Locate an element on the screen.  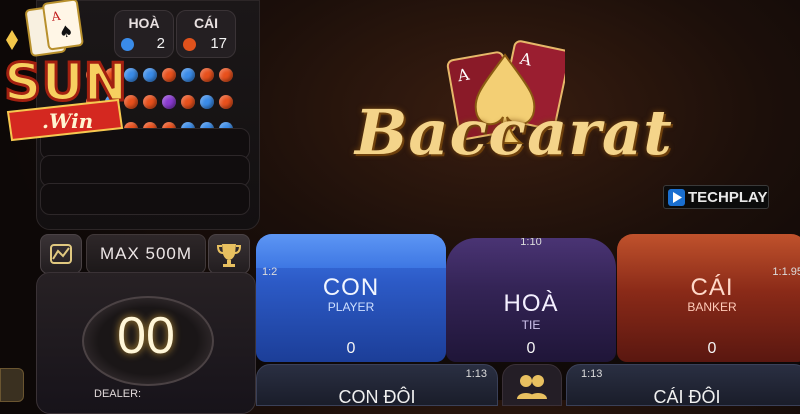
con-doi-label: CON ĐÔI is located at coordinates (377, 397).